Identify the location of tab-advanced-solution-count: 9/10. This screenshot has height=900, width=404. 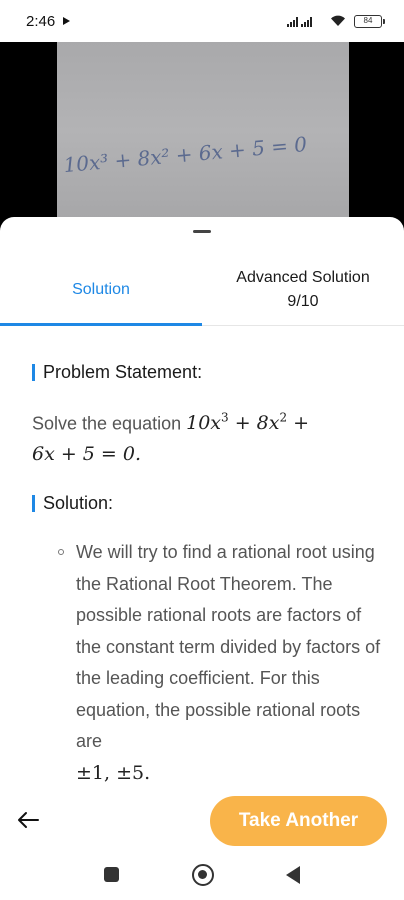
(303, 301).